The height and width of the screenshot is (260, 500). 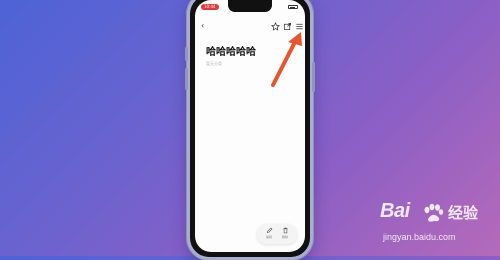 I want to click on note-category: 暂无分类, so click(x=214, y=64).